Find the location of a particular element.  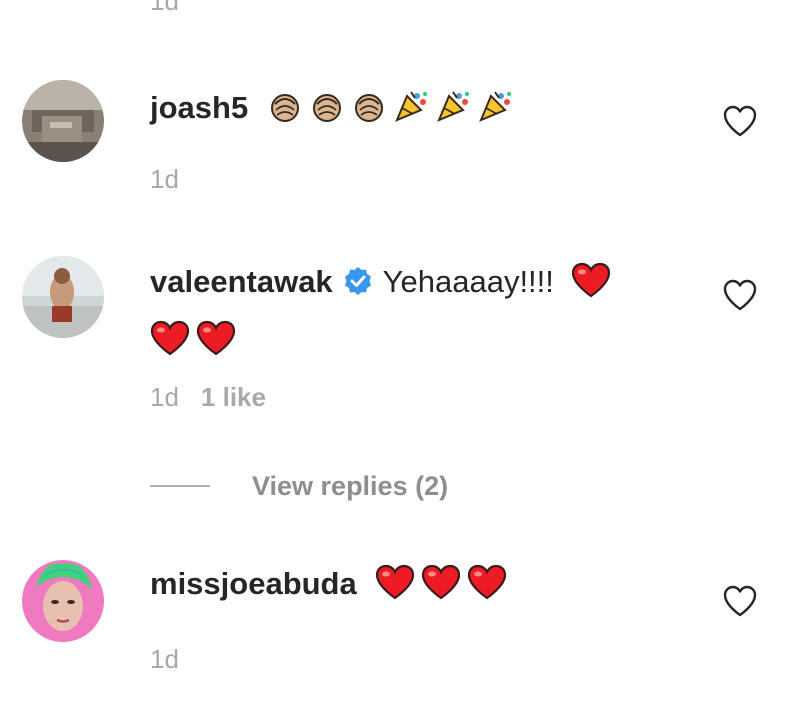

avatar-valeentawak is located at coordinates (63, 297).